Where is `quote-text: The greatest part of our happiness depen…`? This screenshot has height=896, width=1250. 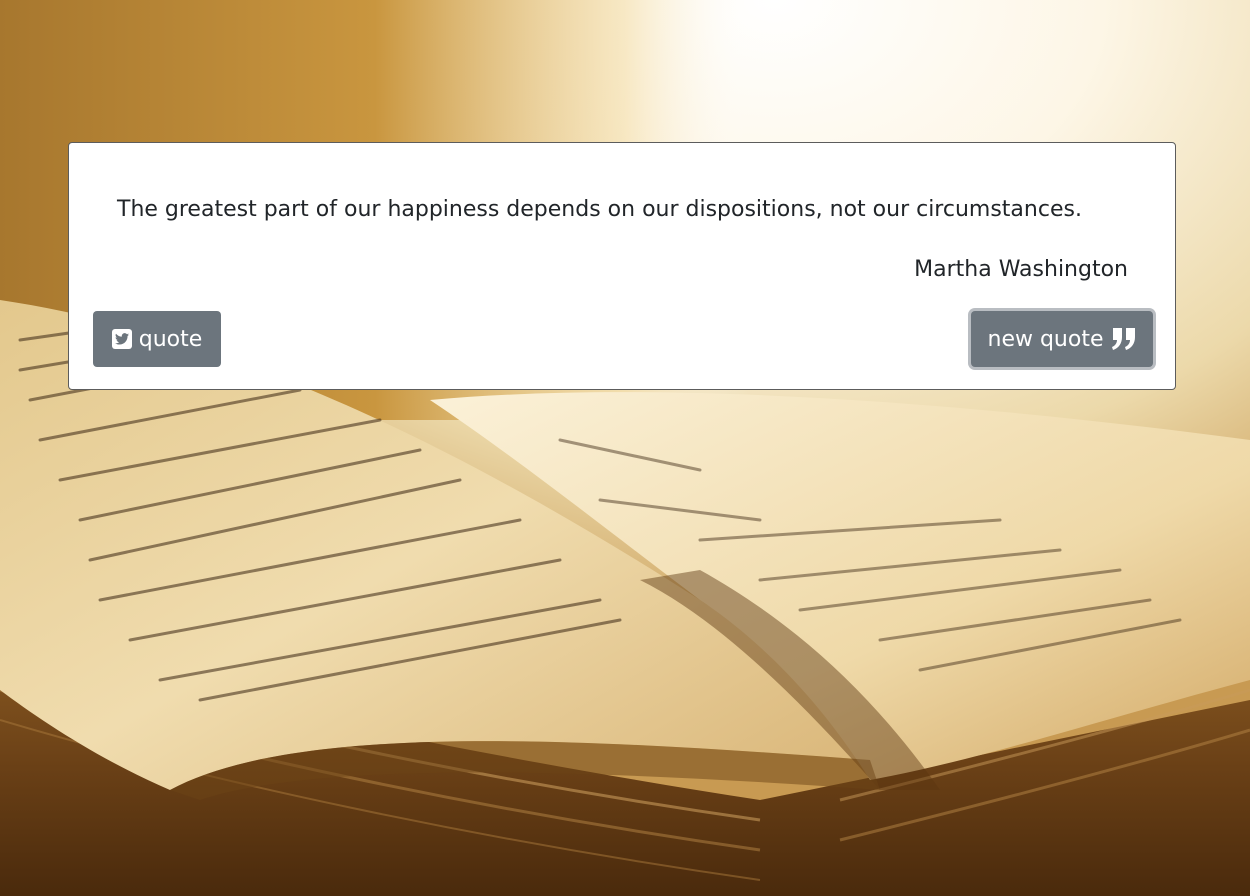 quote-text: The greatest part of our happiness depen… is located at coordinates (599, 209).